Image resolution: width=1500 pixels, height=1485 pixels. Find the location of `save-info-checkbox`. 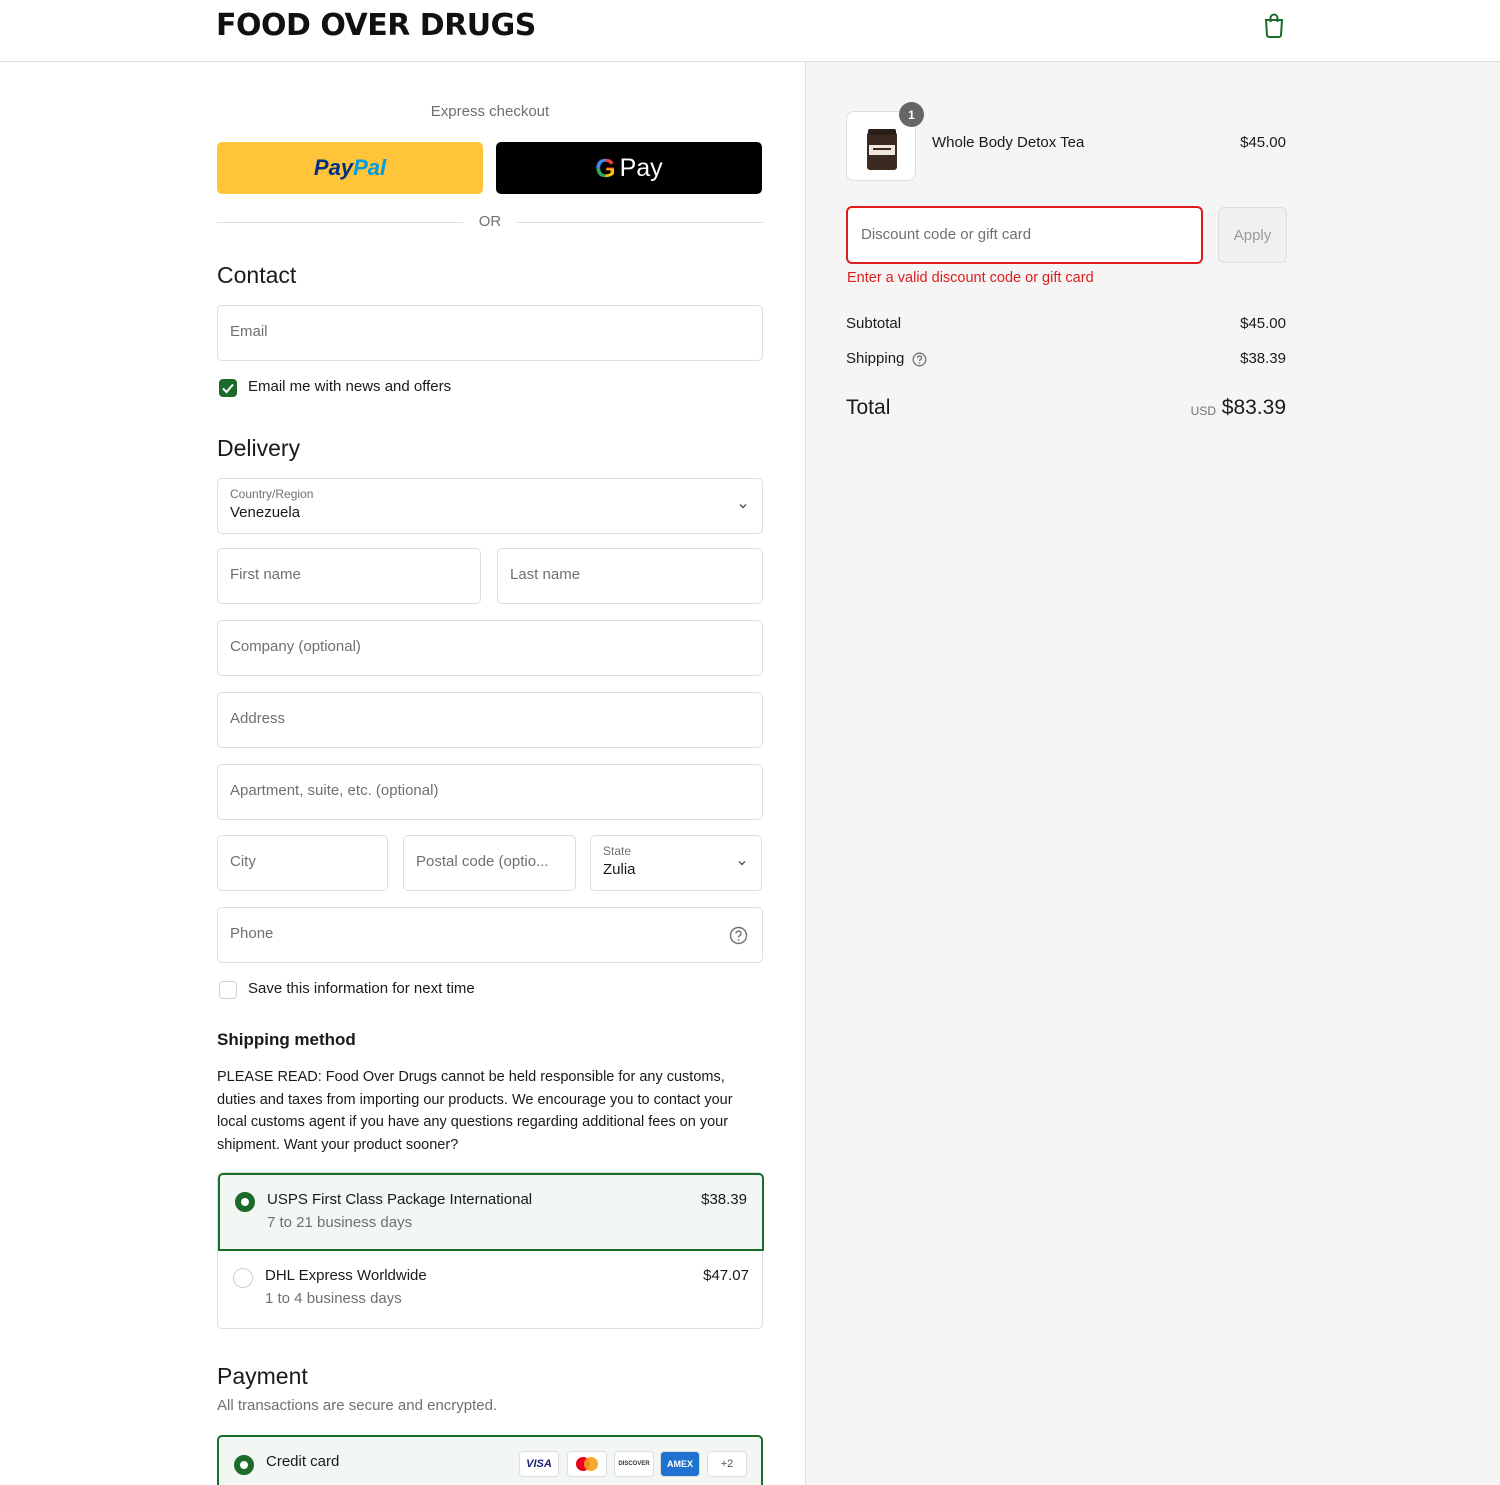

save-info-checkbox is located at coordinates (228, 990).